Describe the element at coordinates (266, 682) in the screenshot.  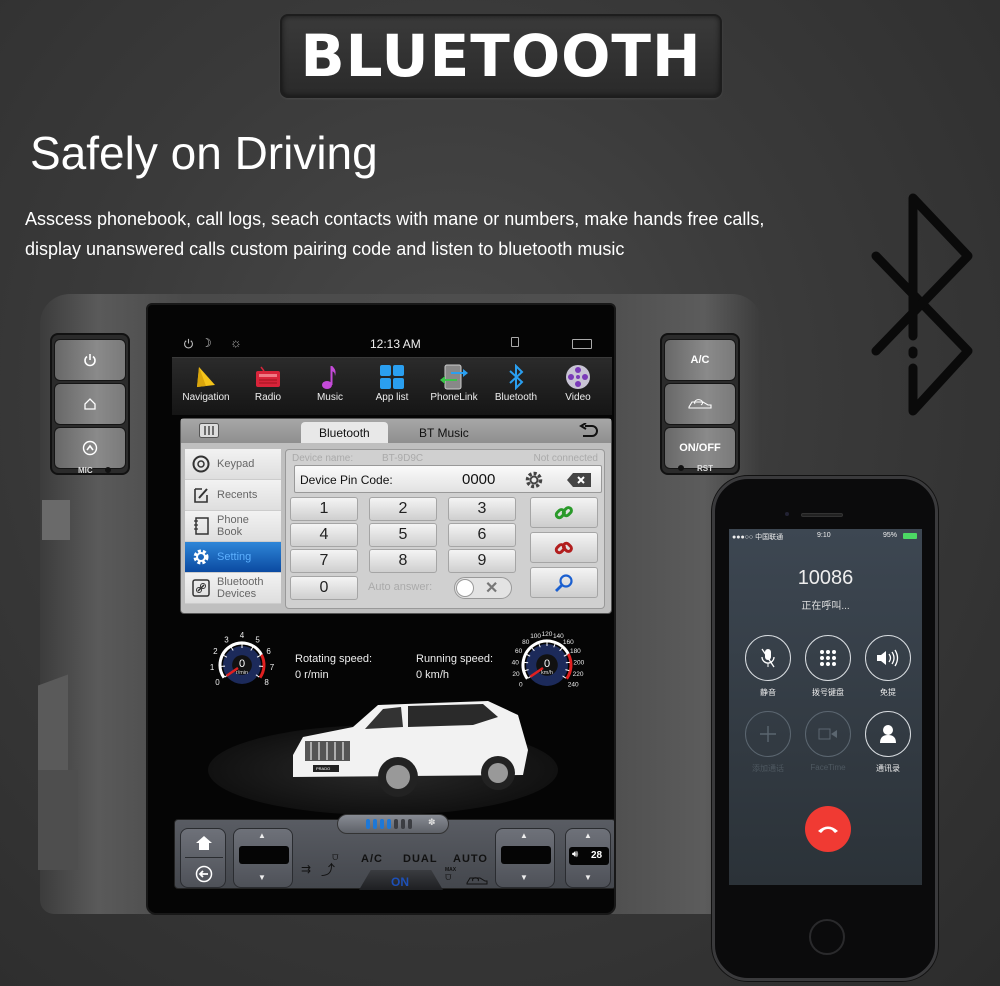
I see `gauge-tick-label: 8` at that location.